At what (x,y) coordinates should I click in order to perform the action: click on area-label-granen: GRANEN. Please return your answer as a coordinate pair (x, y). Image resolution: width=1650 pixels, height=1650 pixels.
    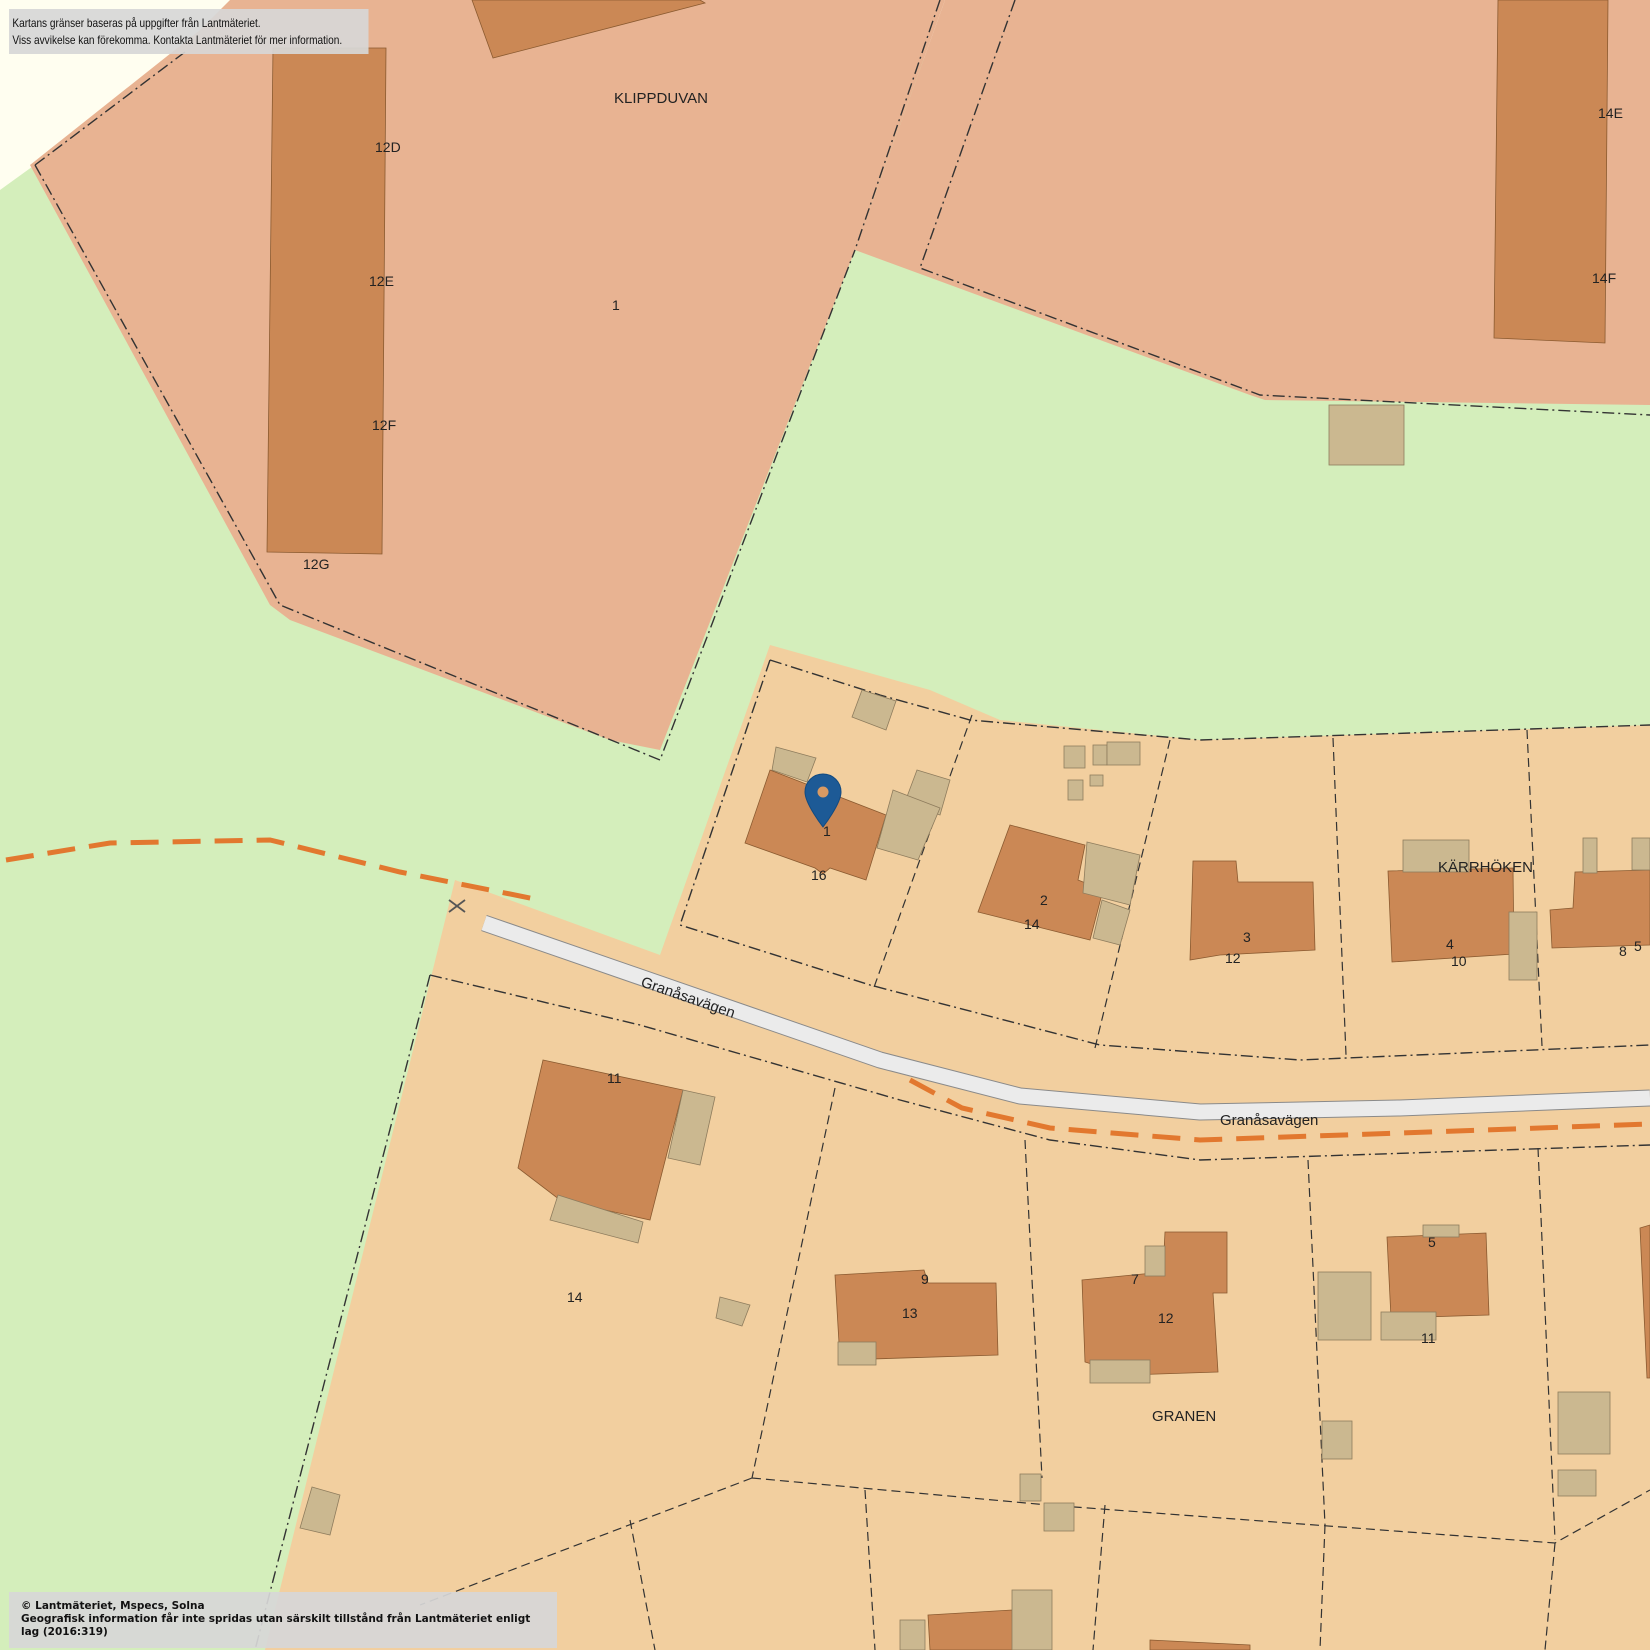
    Looking at the image, I should click on (1184, 1416).